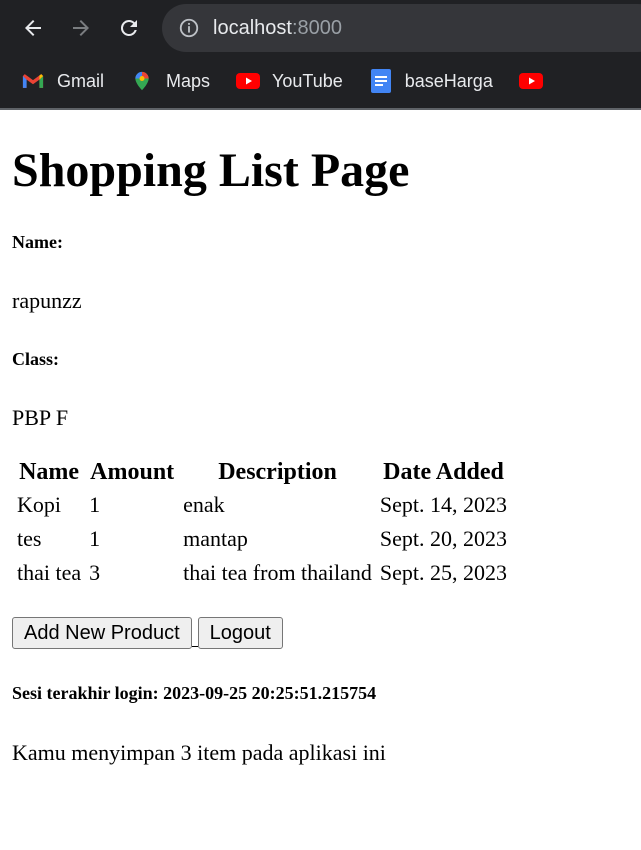  Describe the element at coordinates (443, 472) in the screenshot. I see `column-header-date: Date Added` at that location.